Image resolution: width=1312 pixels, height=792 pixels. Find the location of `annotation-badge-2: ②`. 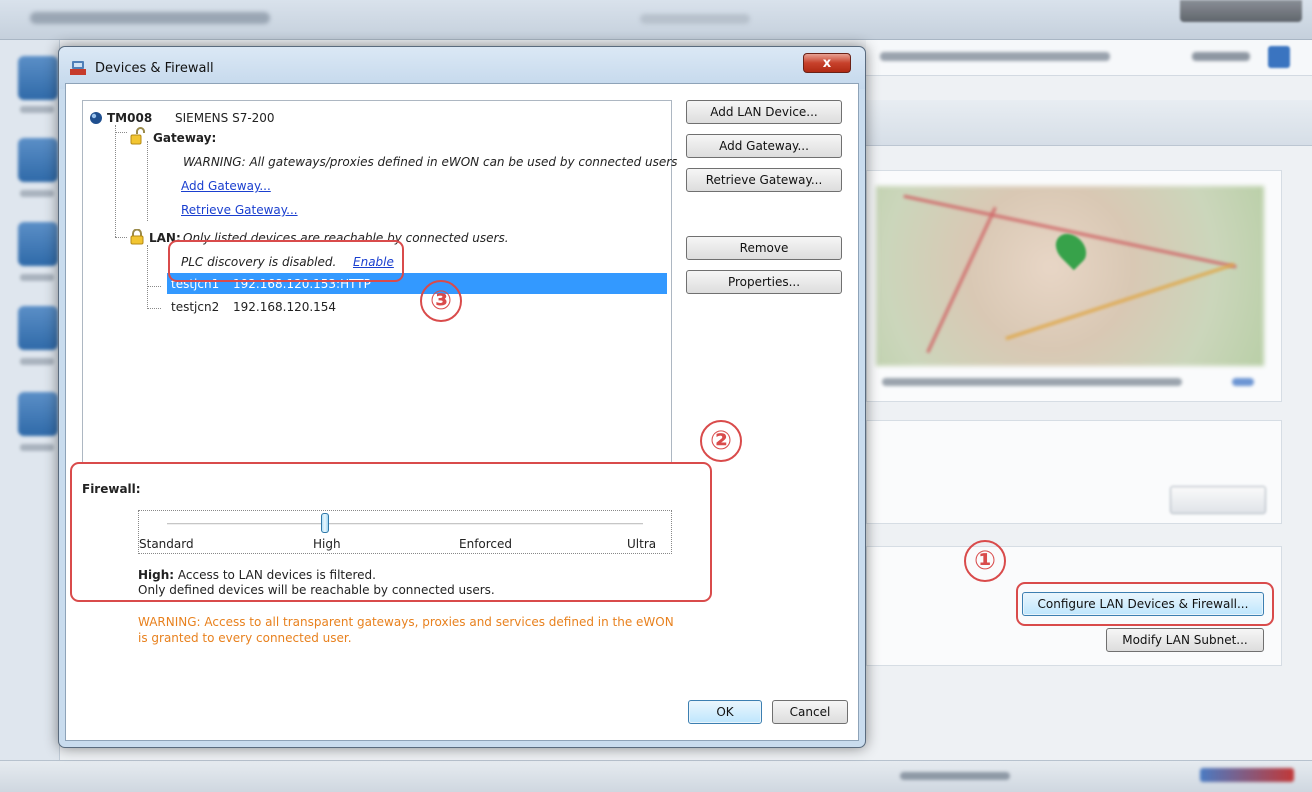

annotation-badge-2: ② is located at coordinates (721, 441).